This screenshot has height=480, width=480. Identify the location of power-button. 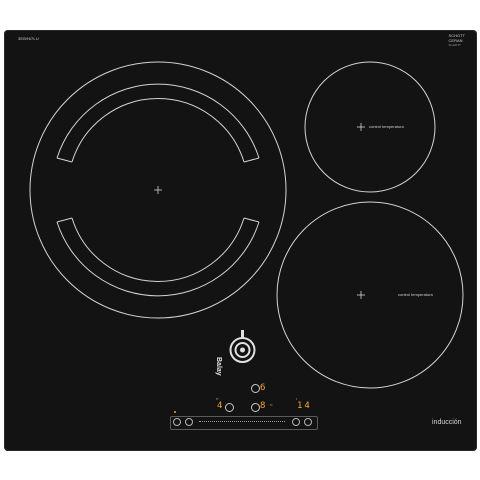
(177, 422).